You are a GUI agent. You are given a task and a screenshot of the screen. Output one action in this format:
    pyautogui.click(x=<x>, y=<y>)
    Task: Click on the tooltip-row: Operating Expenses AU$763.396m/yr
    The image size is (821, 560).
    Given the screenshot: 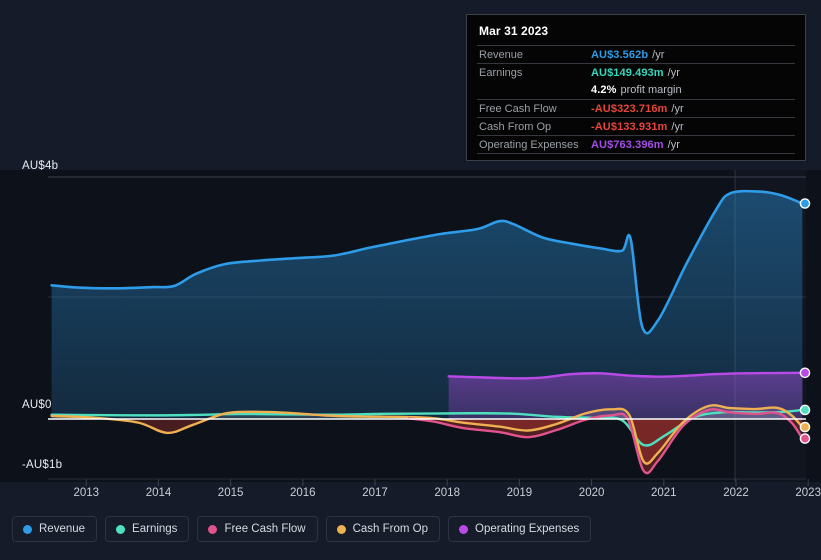 What is the action you would take?
    pyautogui.click(x=636, y=144)
    